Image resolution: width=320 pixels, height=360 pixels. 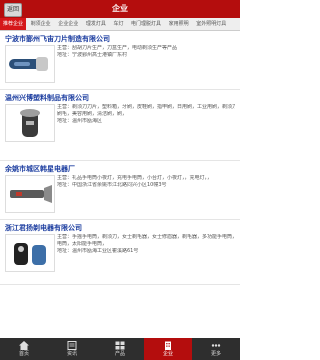 What do you see at coordinates (43, 228) in the screenshot?
I see `company-name-link: 浙江君扬剃电器有限公司` at bounding box center [43, 228].